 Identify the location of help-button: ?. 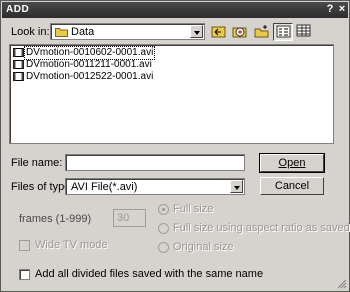
(330, 9).